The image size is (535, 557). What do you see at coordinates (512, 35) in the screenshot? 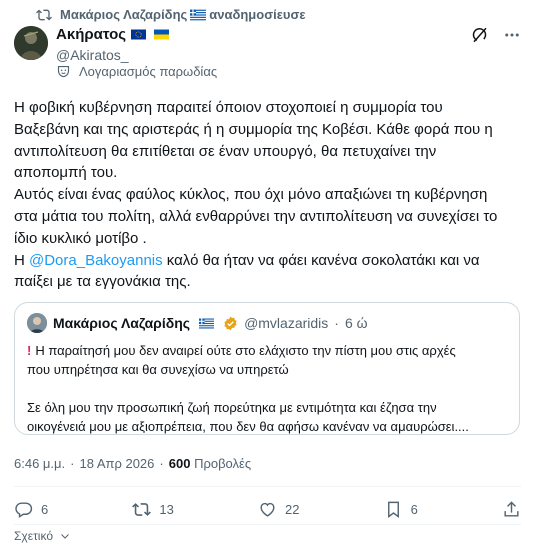
I see `more-icon` at bounding box center [512, 35].